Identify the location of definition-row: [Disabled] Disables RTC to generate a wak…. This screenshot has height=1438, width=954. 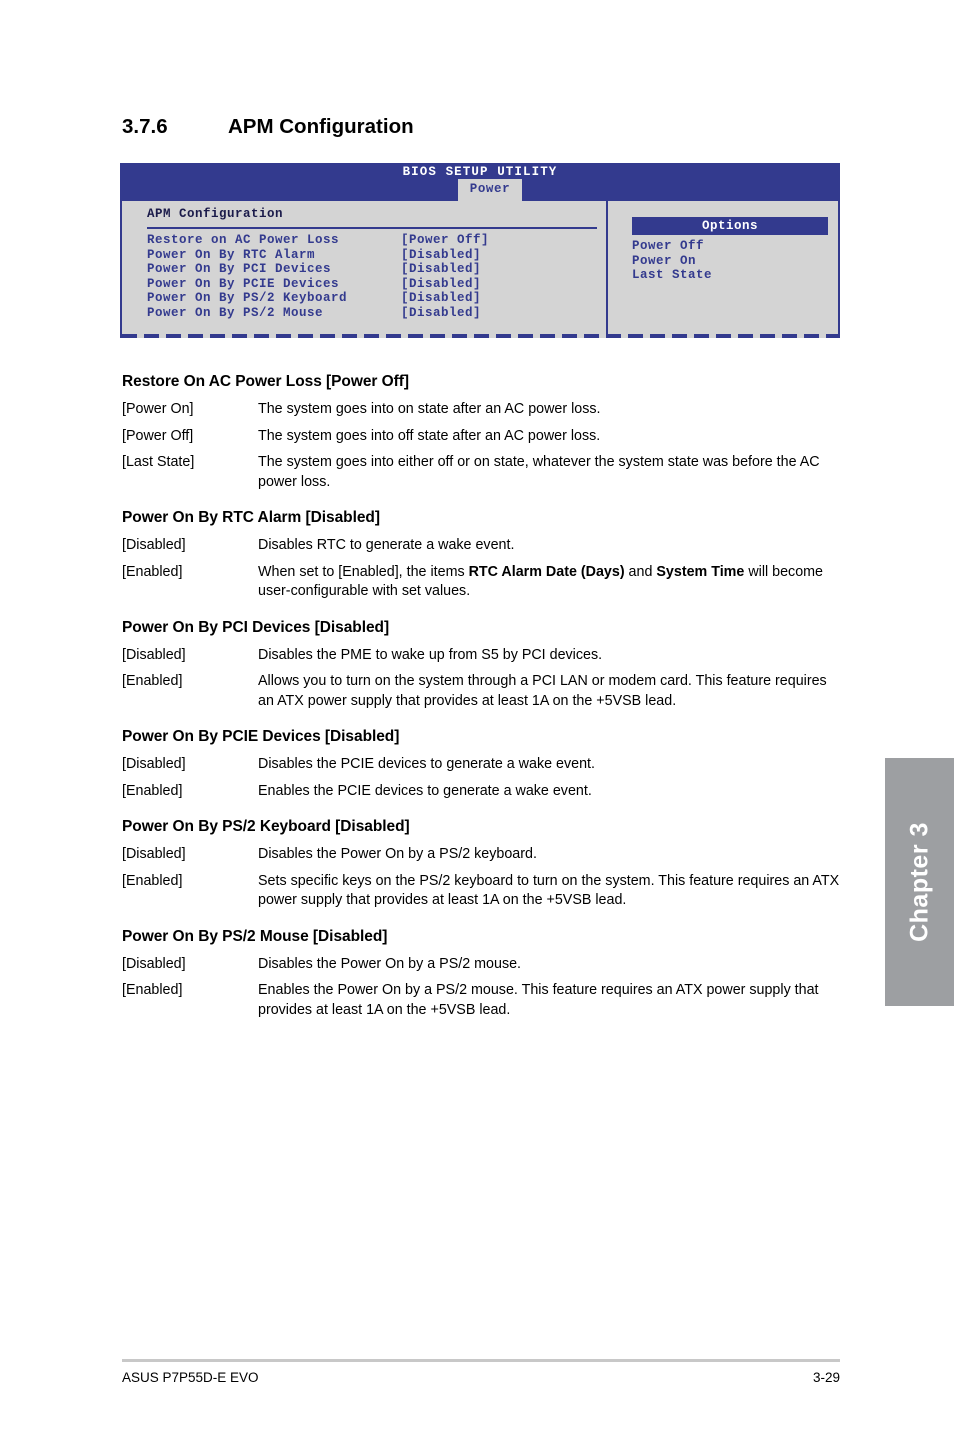
(481, 546).